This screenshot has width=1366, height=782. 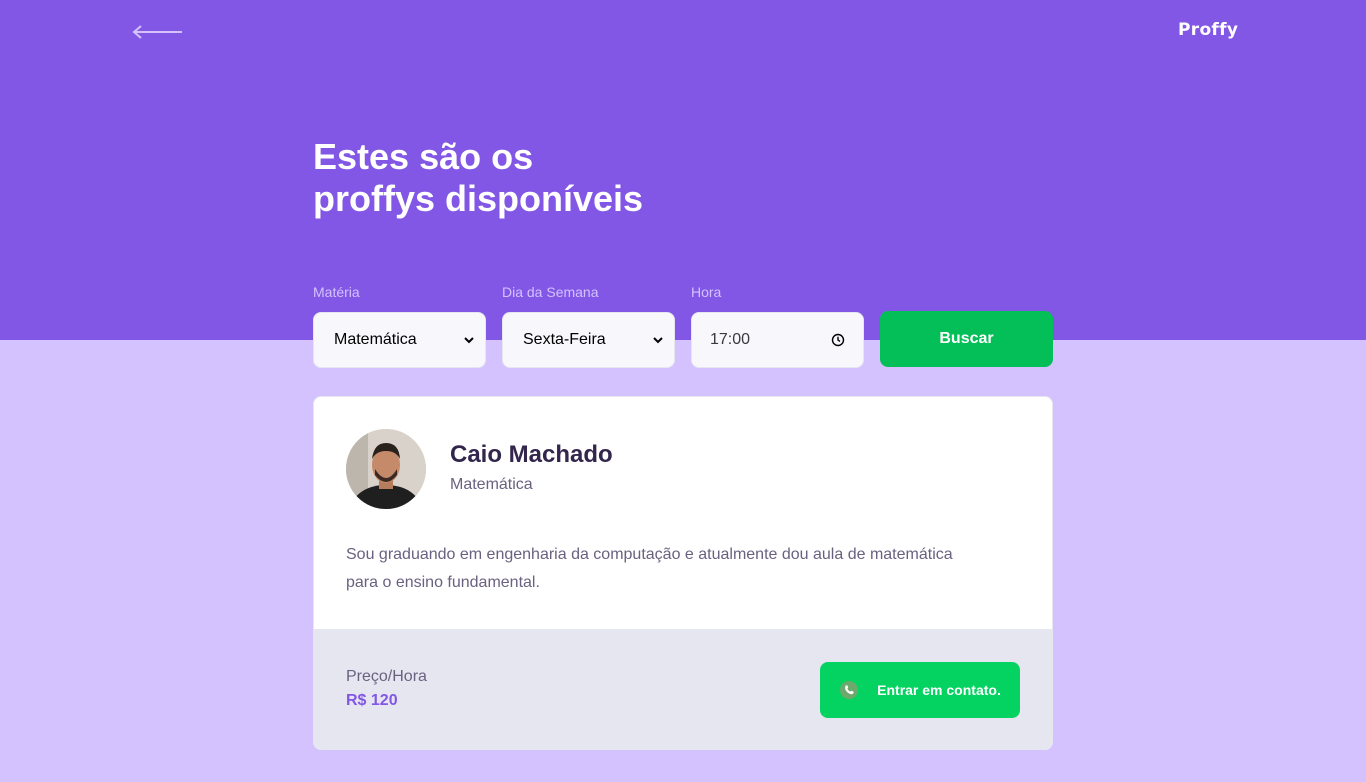 I want to click on teacher-subject: Matemática, so click(x=491, y=484).